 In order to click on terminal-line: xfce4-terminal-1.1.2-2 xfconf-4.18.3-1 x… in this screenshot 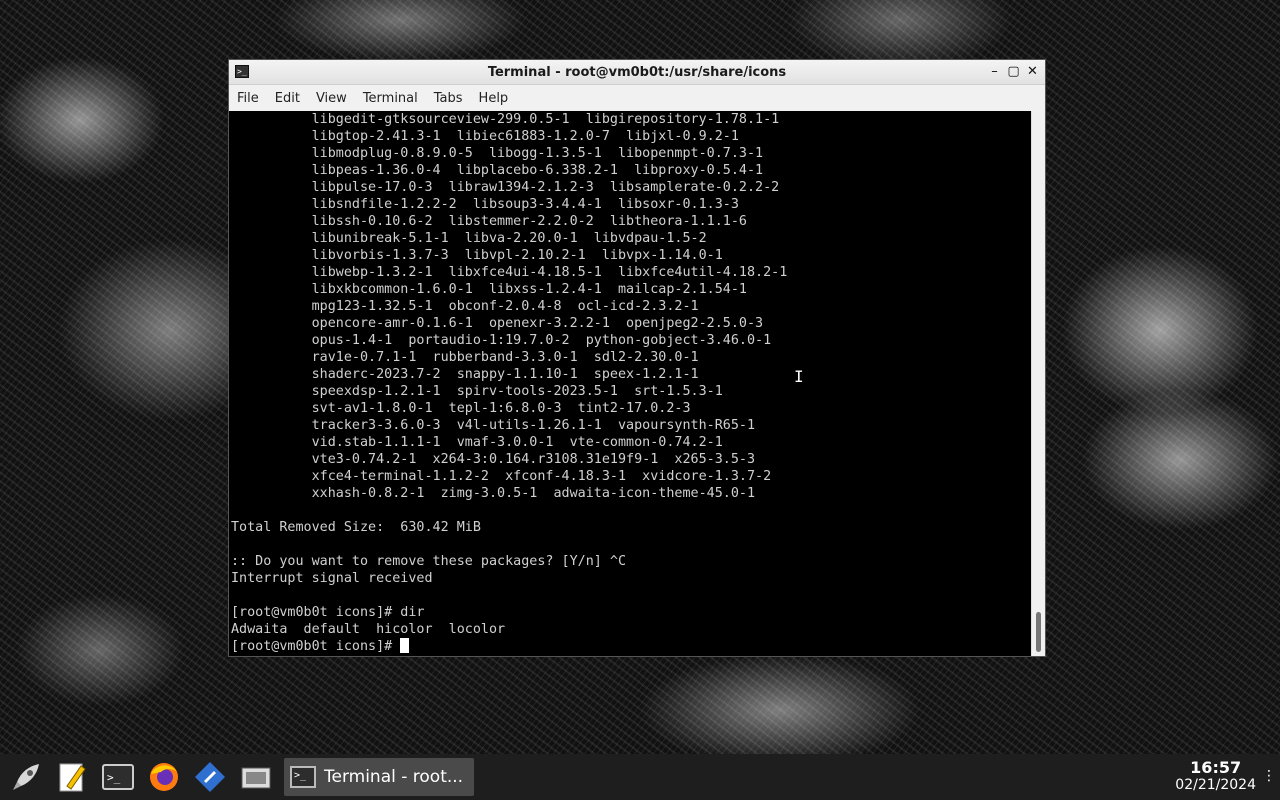, I will do `click(501, 476)`.